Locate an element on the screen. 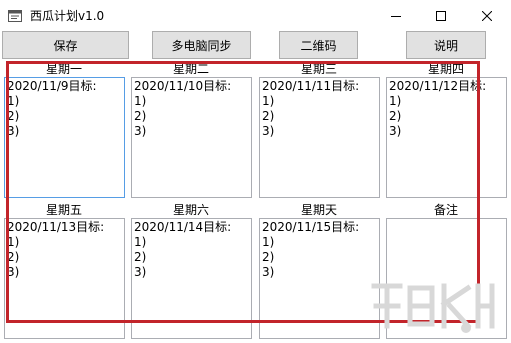 This screenshot has width=511, height=343. minimize-button is located at coordinates (396, 15).